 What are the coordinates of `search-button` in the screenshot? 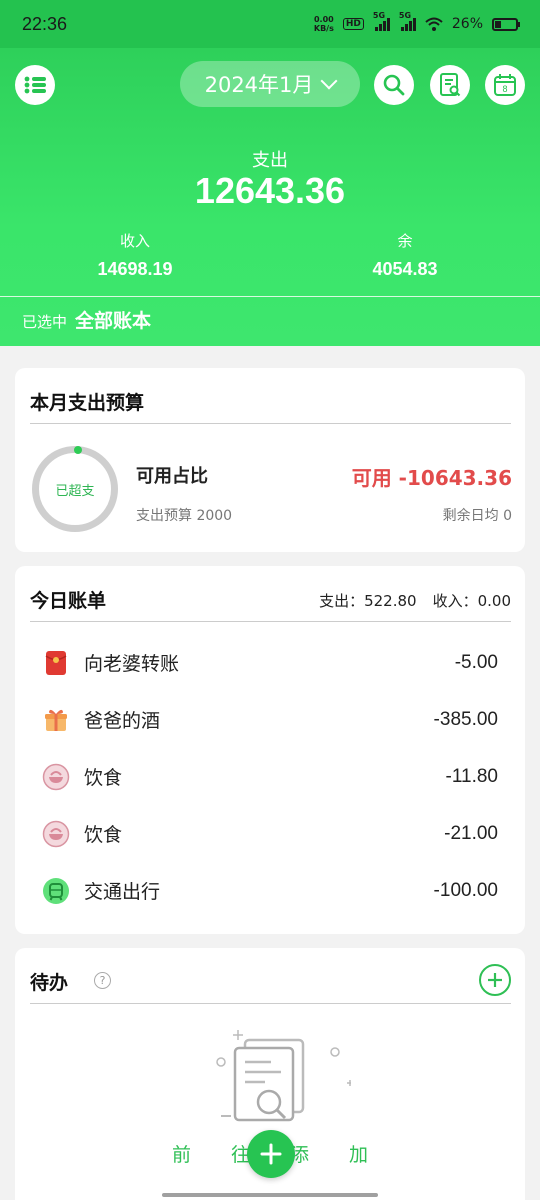 It's located at (394, 85).